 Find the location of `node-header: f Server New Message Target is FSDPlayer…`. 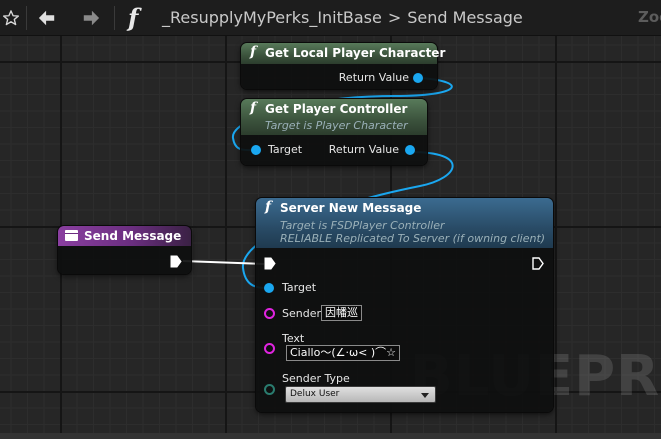

node-header: f Server New Message Target is FSDPlayer… is located at coordinates (404, 223).